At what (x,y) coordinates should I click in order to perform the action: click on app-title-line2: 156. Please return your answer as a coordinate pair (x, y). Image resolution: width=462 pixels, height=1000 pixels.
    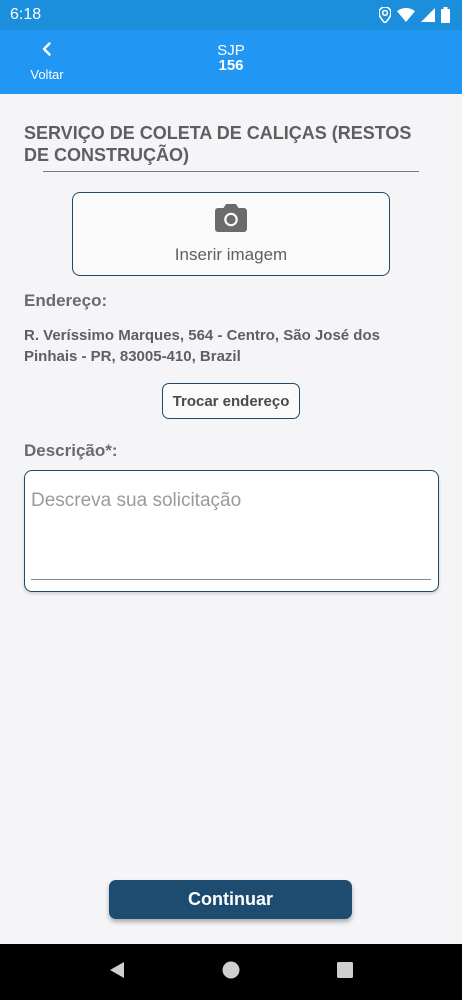
    Looking at the image, I should click on (231, 65).